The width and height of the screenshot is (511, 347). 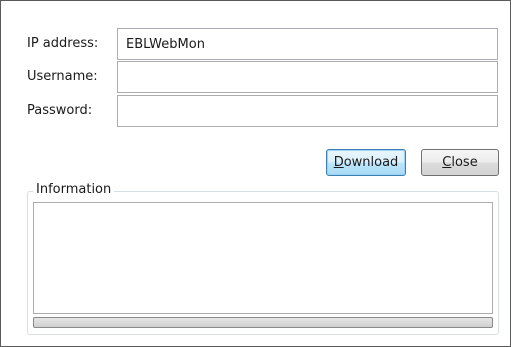 I want to click on close-mnemonic: C, so click(x=447, y=162).